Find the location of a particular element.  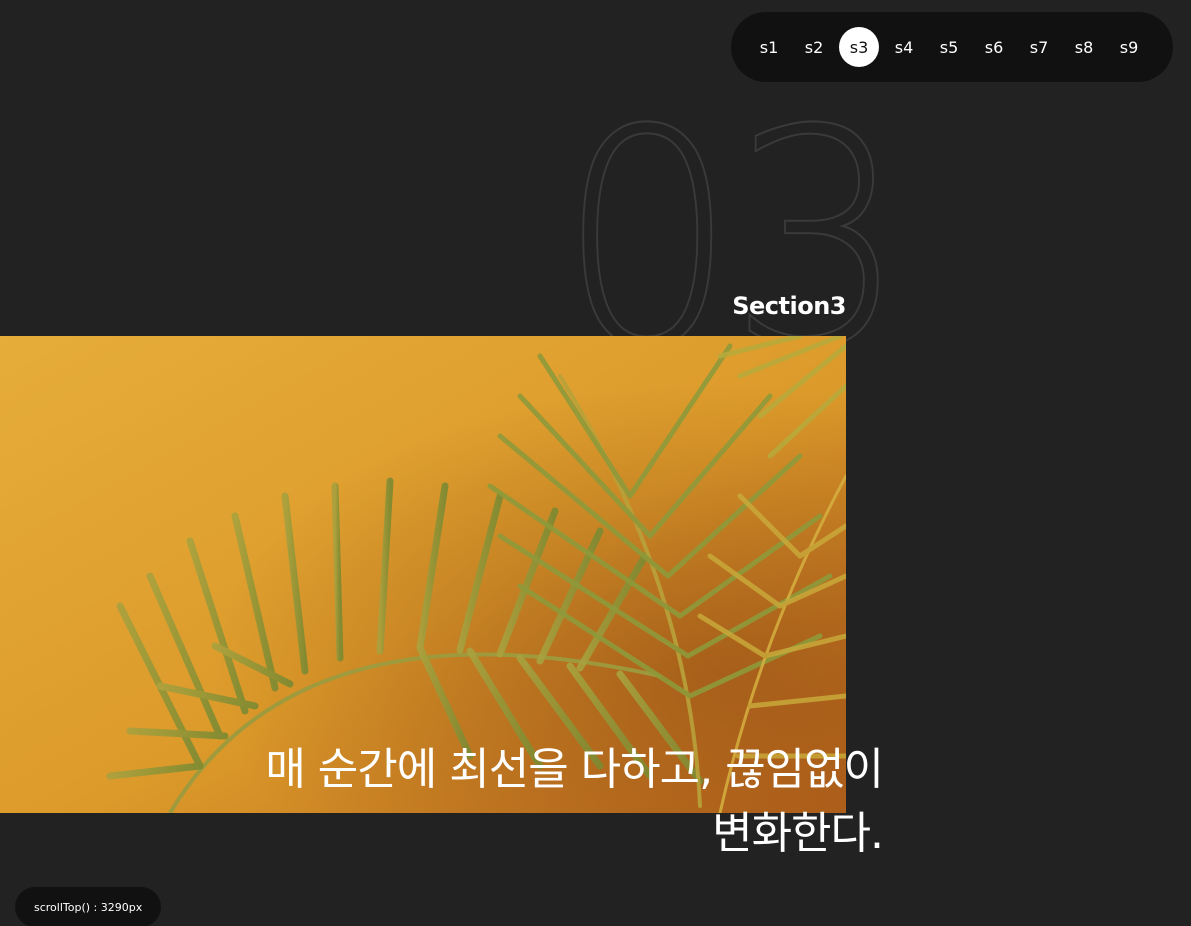

section-number: 03 is located at coordinates (728, 227).